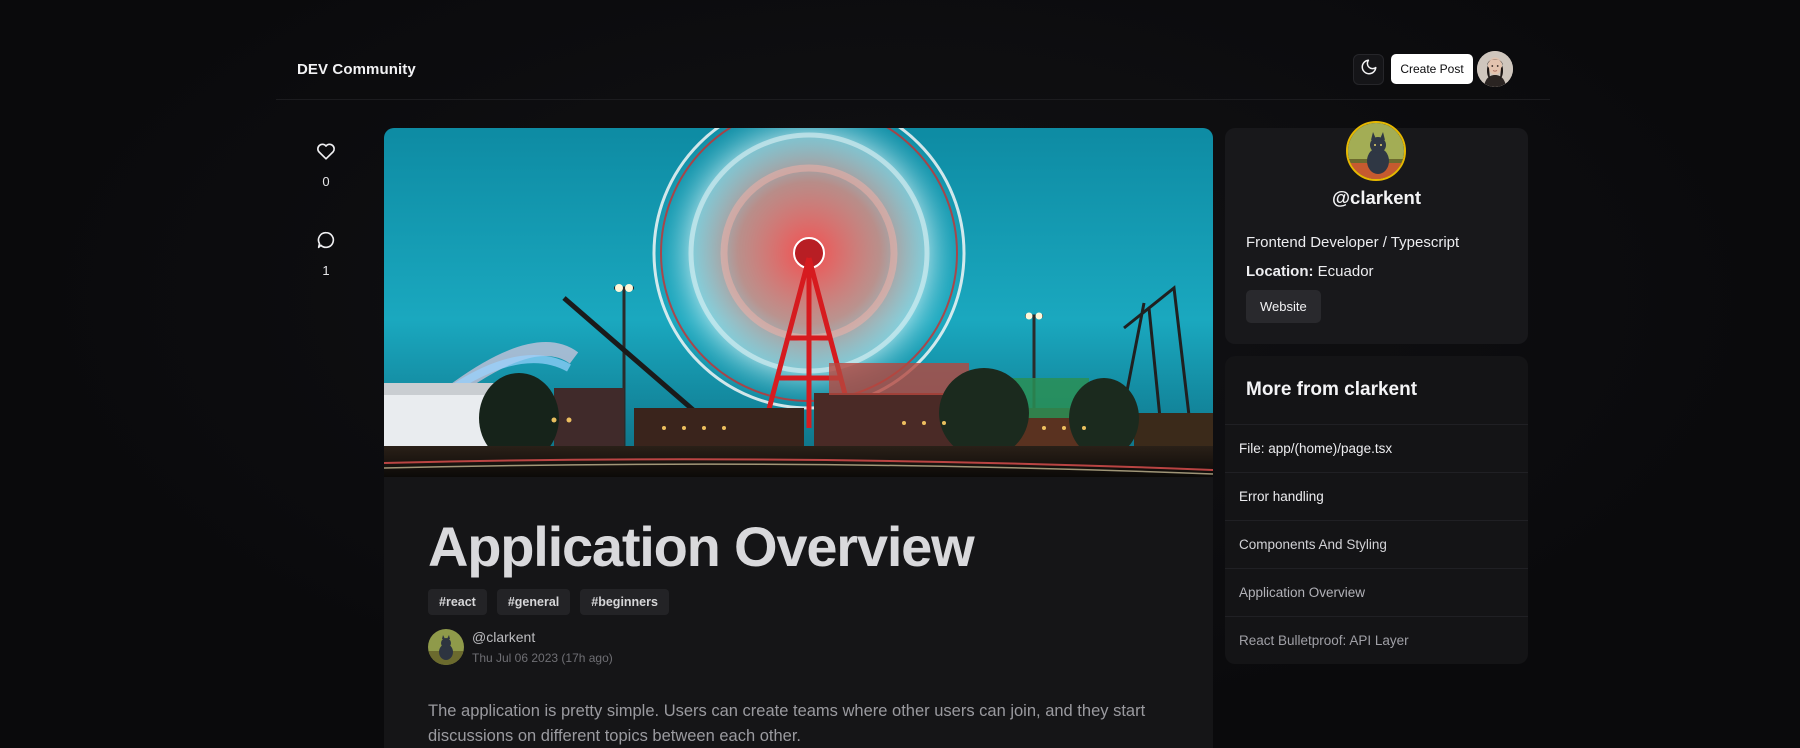 The width and height of the screenshot is (1800, 748). Describe the element at coordinates (1280, 271) in the screenshot. I see `location-label: Location:` at that location.